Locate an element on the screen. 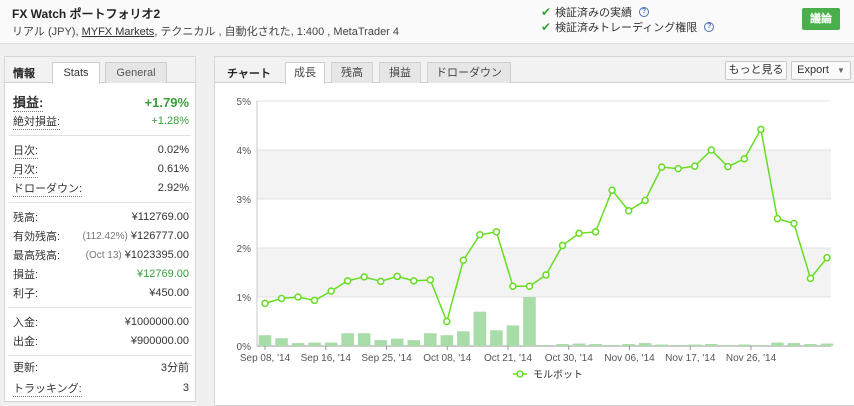 The width and height of the screenshot is (854, 406). tab-general: General is located at coordinates (136, 72).